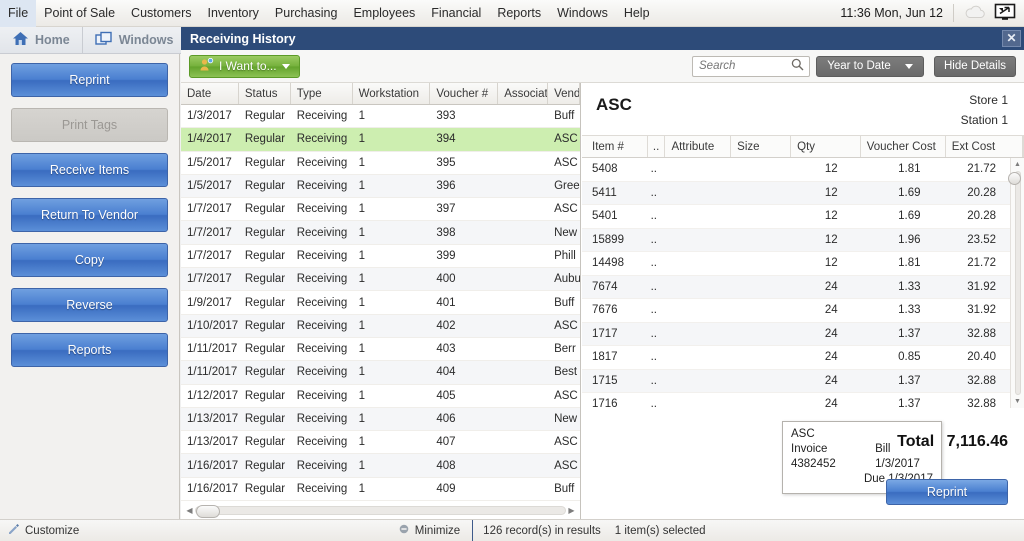  I want to click on detail-vertical-scrollbar: ▲ ▼, so click(1016, 283).